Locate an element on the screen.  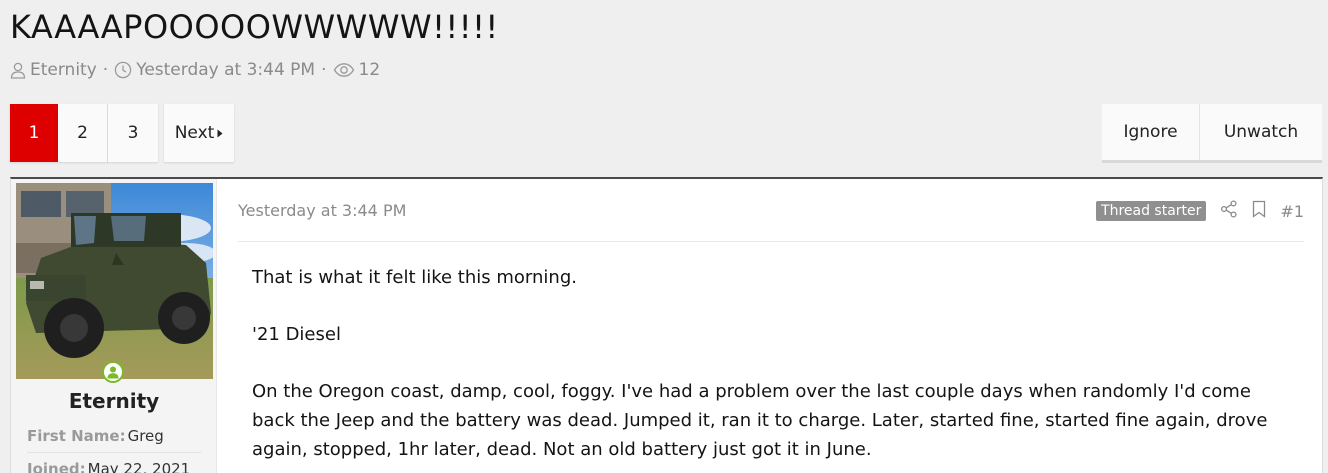
post-username-link: Eternity is located at coordinates (114, 401).